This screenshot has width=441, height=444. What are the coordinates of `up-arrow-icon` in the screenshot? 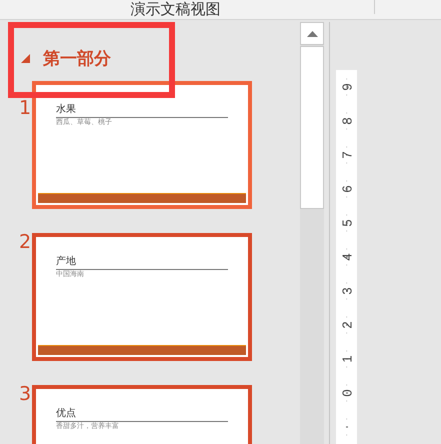 It's located at (312, 33).